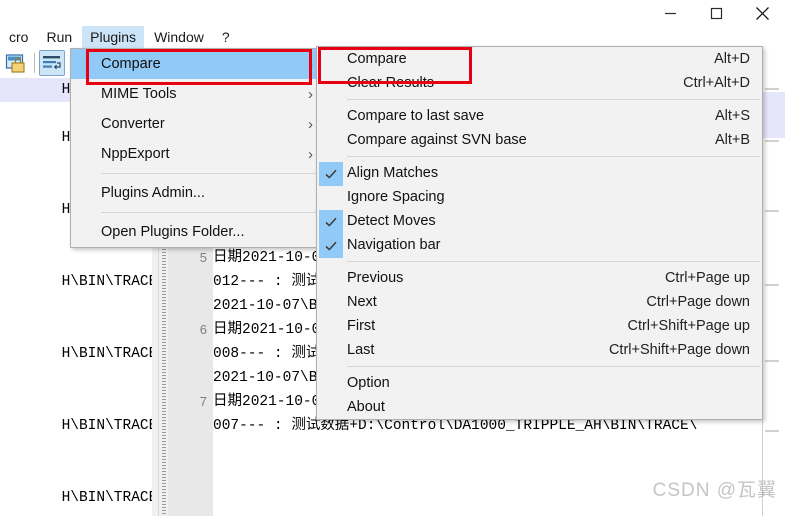 Image resolution: width=785 pixels, height=516 pixels. Describe the element at coordinates (416, 116) in the screenshot. I see `menu-item-label: Compare to last save` at that location.